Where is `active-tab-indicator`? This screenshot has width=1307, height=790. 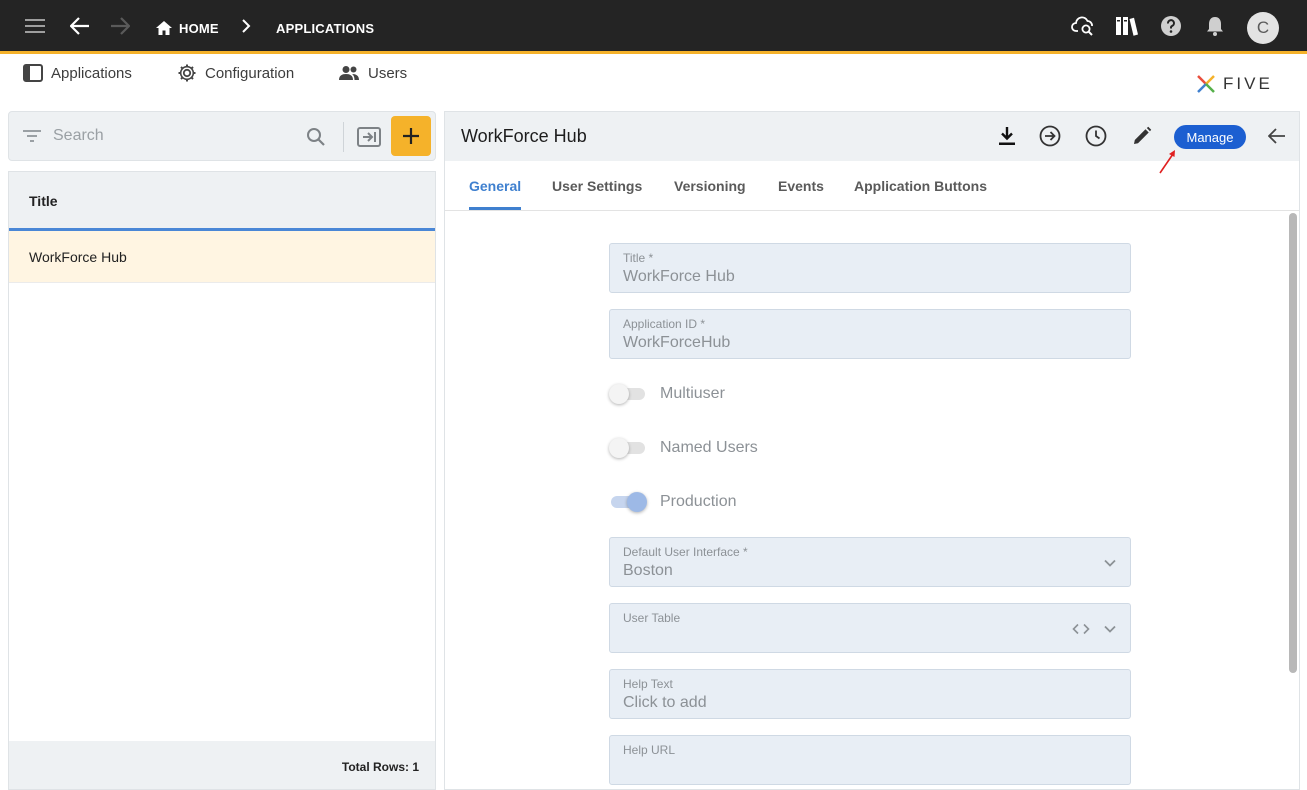
active-tab-indicator is located at coordinates (495, 208).